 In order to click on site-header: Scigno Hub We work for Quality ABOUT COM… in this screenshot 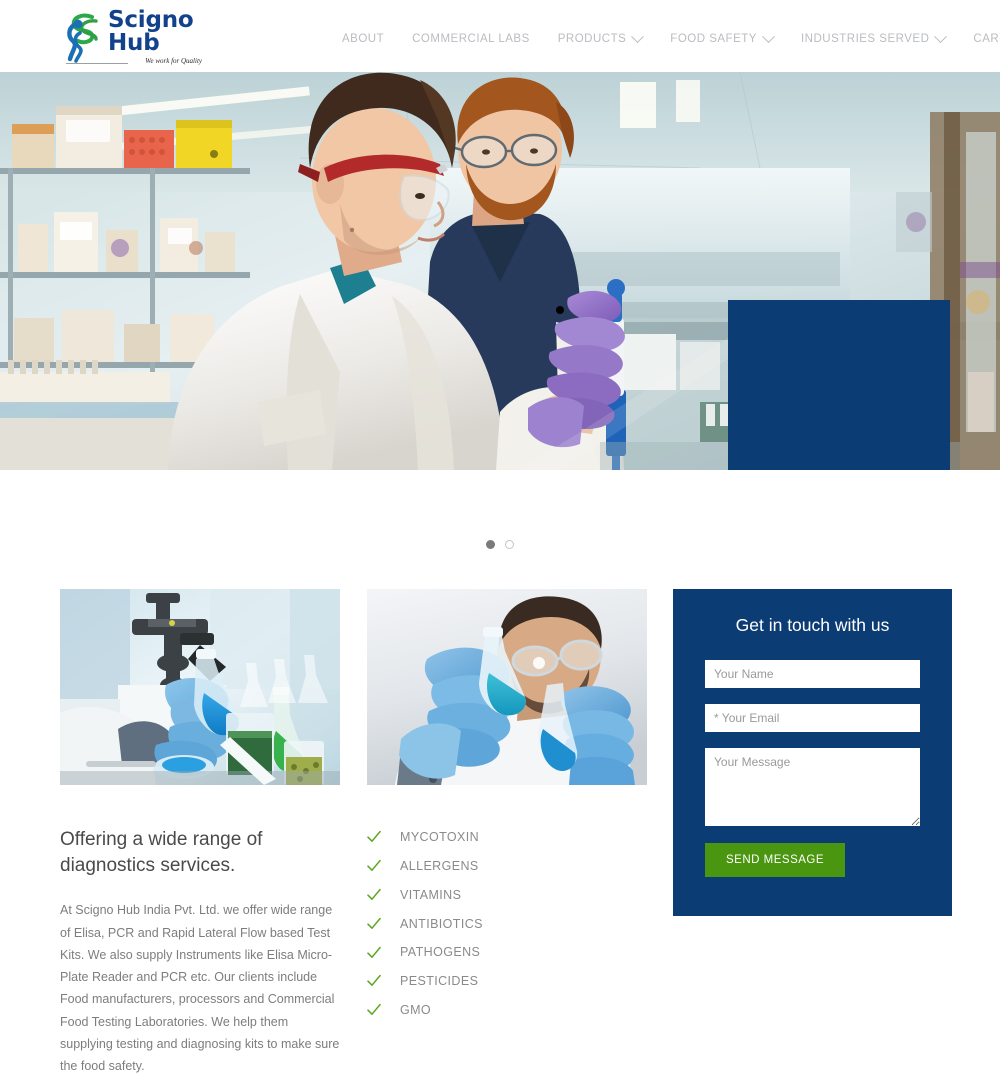, I will do `click(500, 36)`.